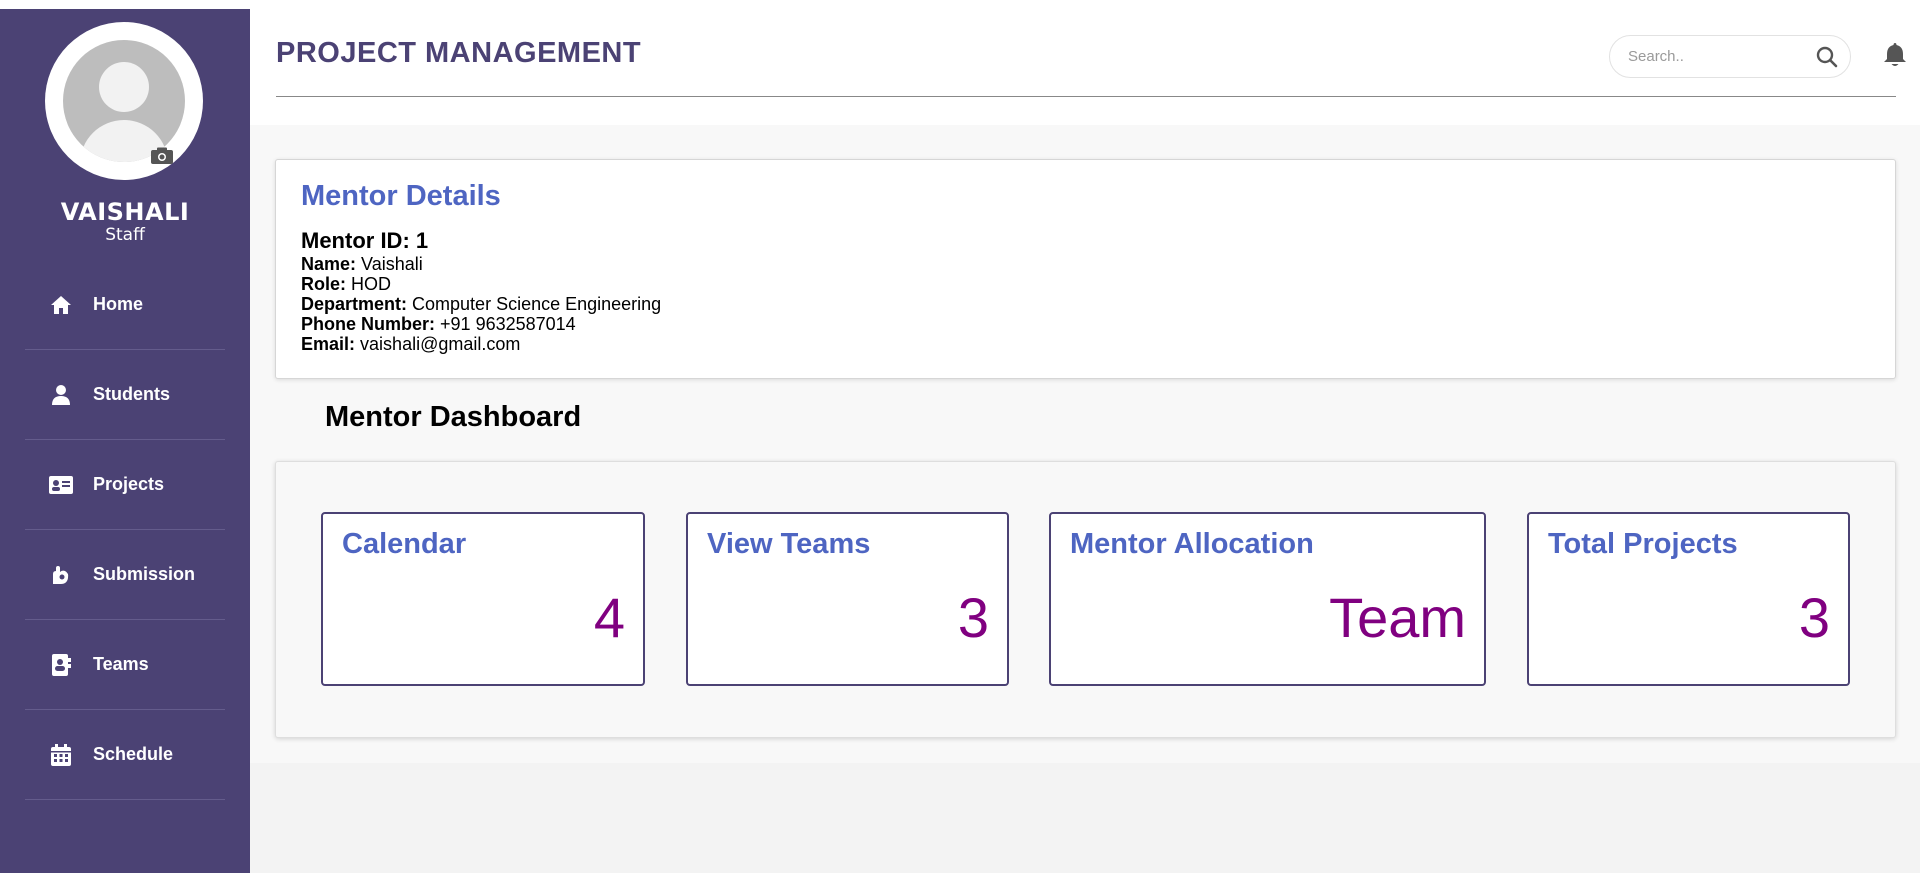 The height and width of the screenshot is (873, 1920). What do you see at coordinates (121, 664) in the screenshot?
I see `sidebar-item-label: Teams` at bounding box center [121, 664].